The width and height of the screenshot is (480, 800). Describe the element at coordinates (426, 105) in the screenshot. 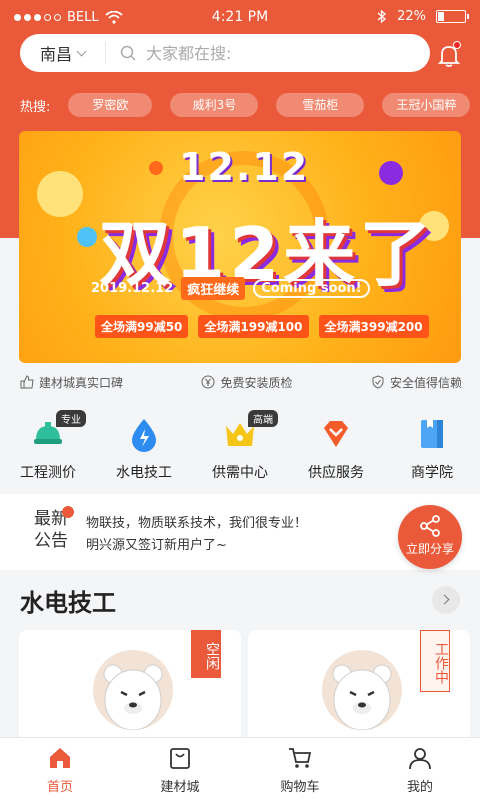

I see `hot-search-chip: 王冠小国粹` at that location.